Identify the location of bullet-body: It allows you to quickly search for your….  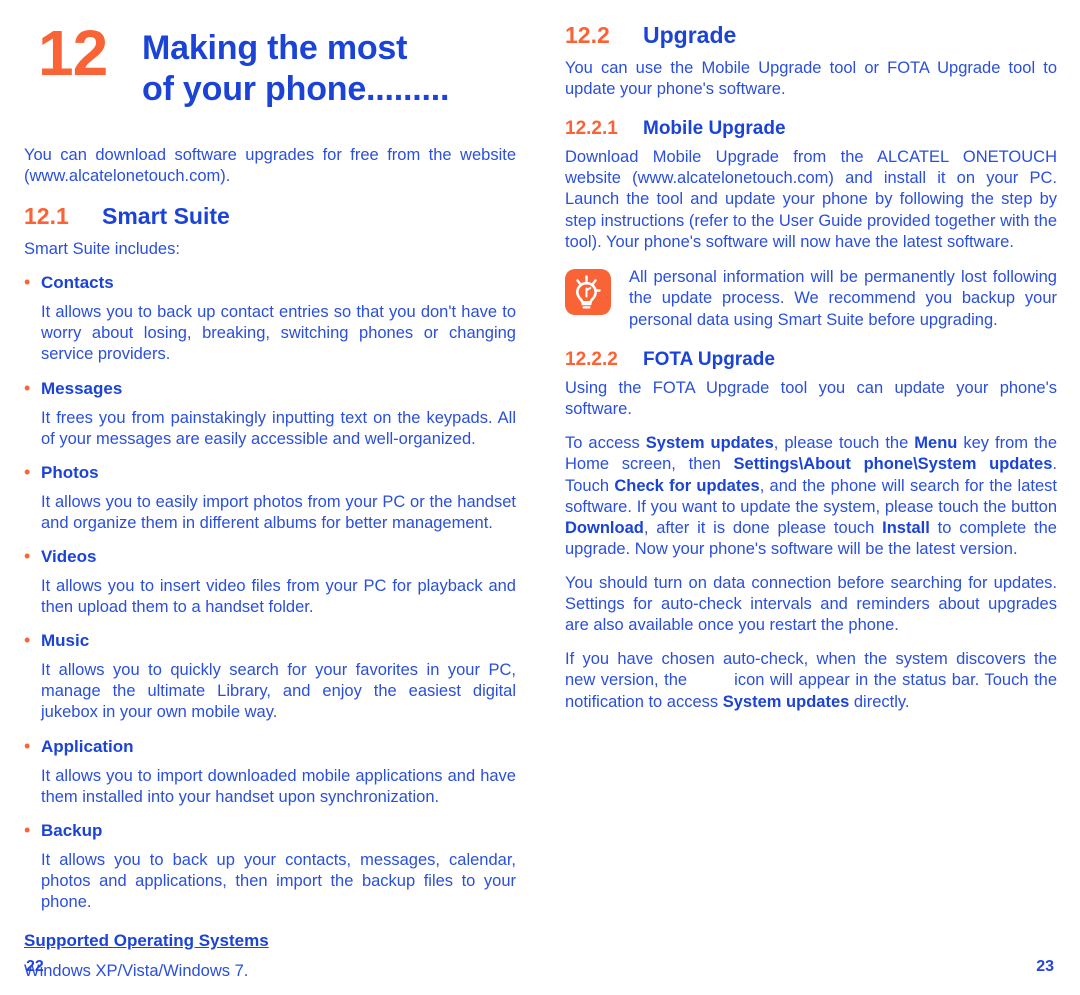
(278, 691).